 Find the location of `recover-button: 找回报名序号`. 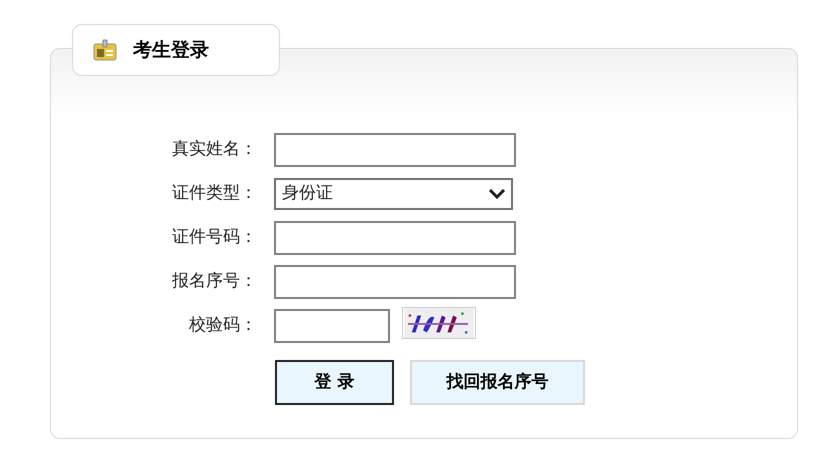

recover-button: 找回报名序号 is located at coordinates (497, 382).